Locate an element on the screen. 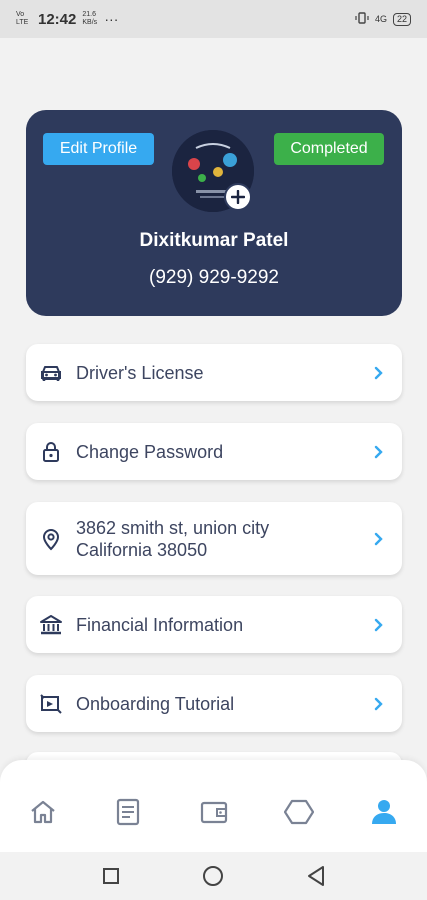 The height and width of the screenshot is (900, 427). profile-phone: (929) 929-9292 is located at coordinates (214, 277).